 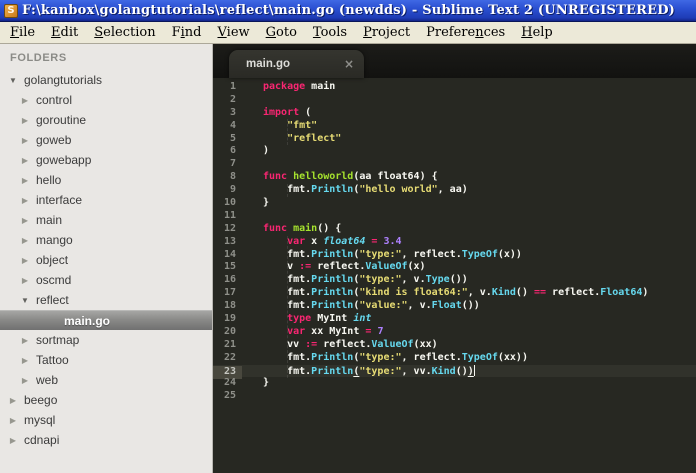 I want to click on menu-selection: Selection, so click(x=124, y=32).